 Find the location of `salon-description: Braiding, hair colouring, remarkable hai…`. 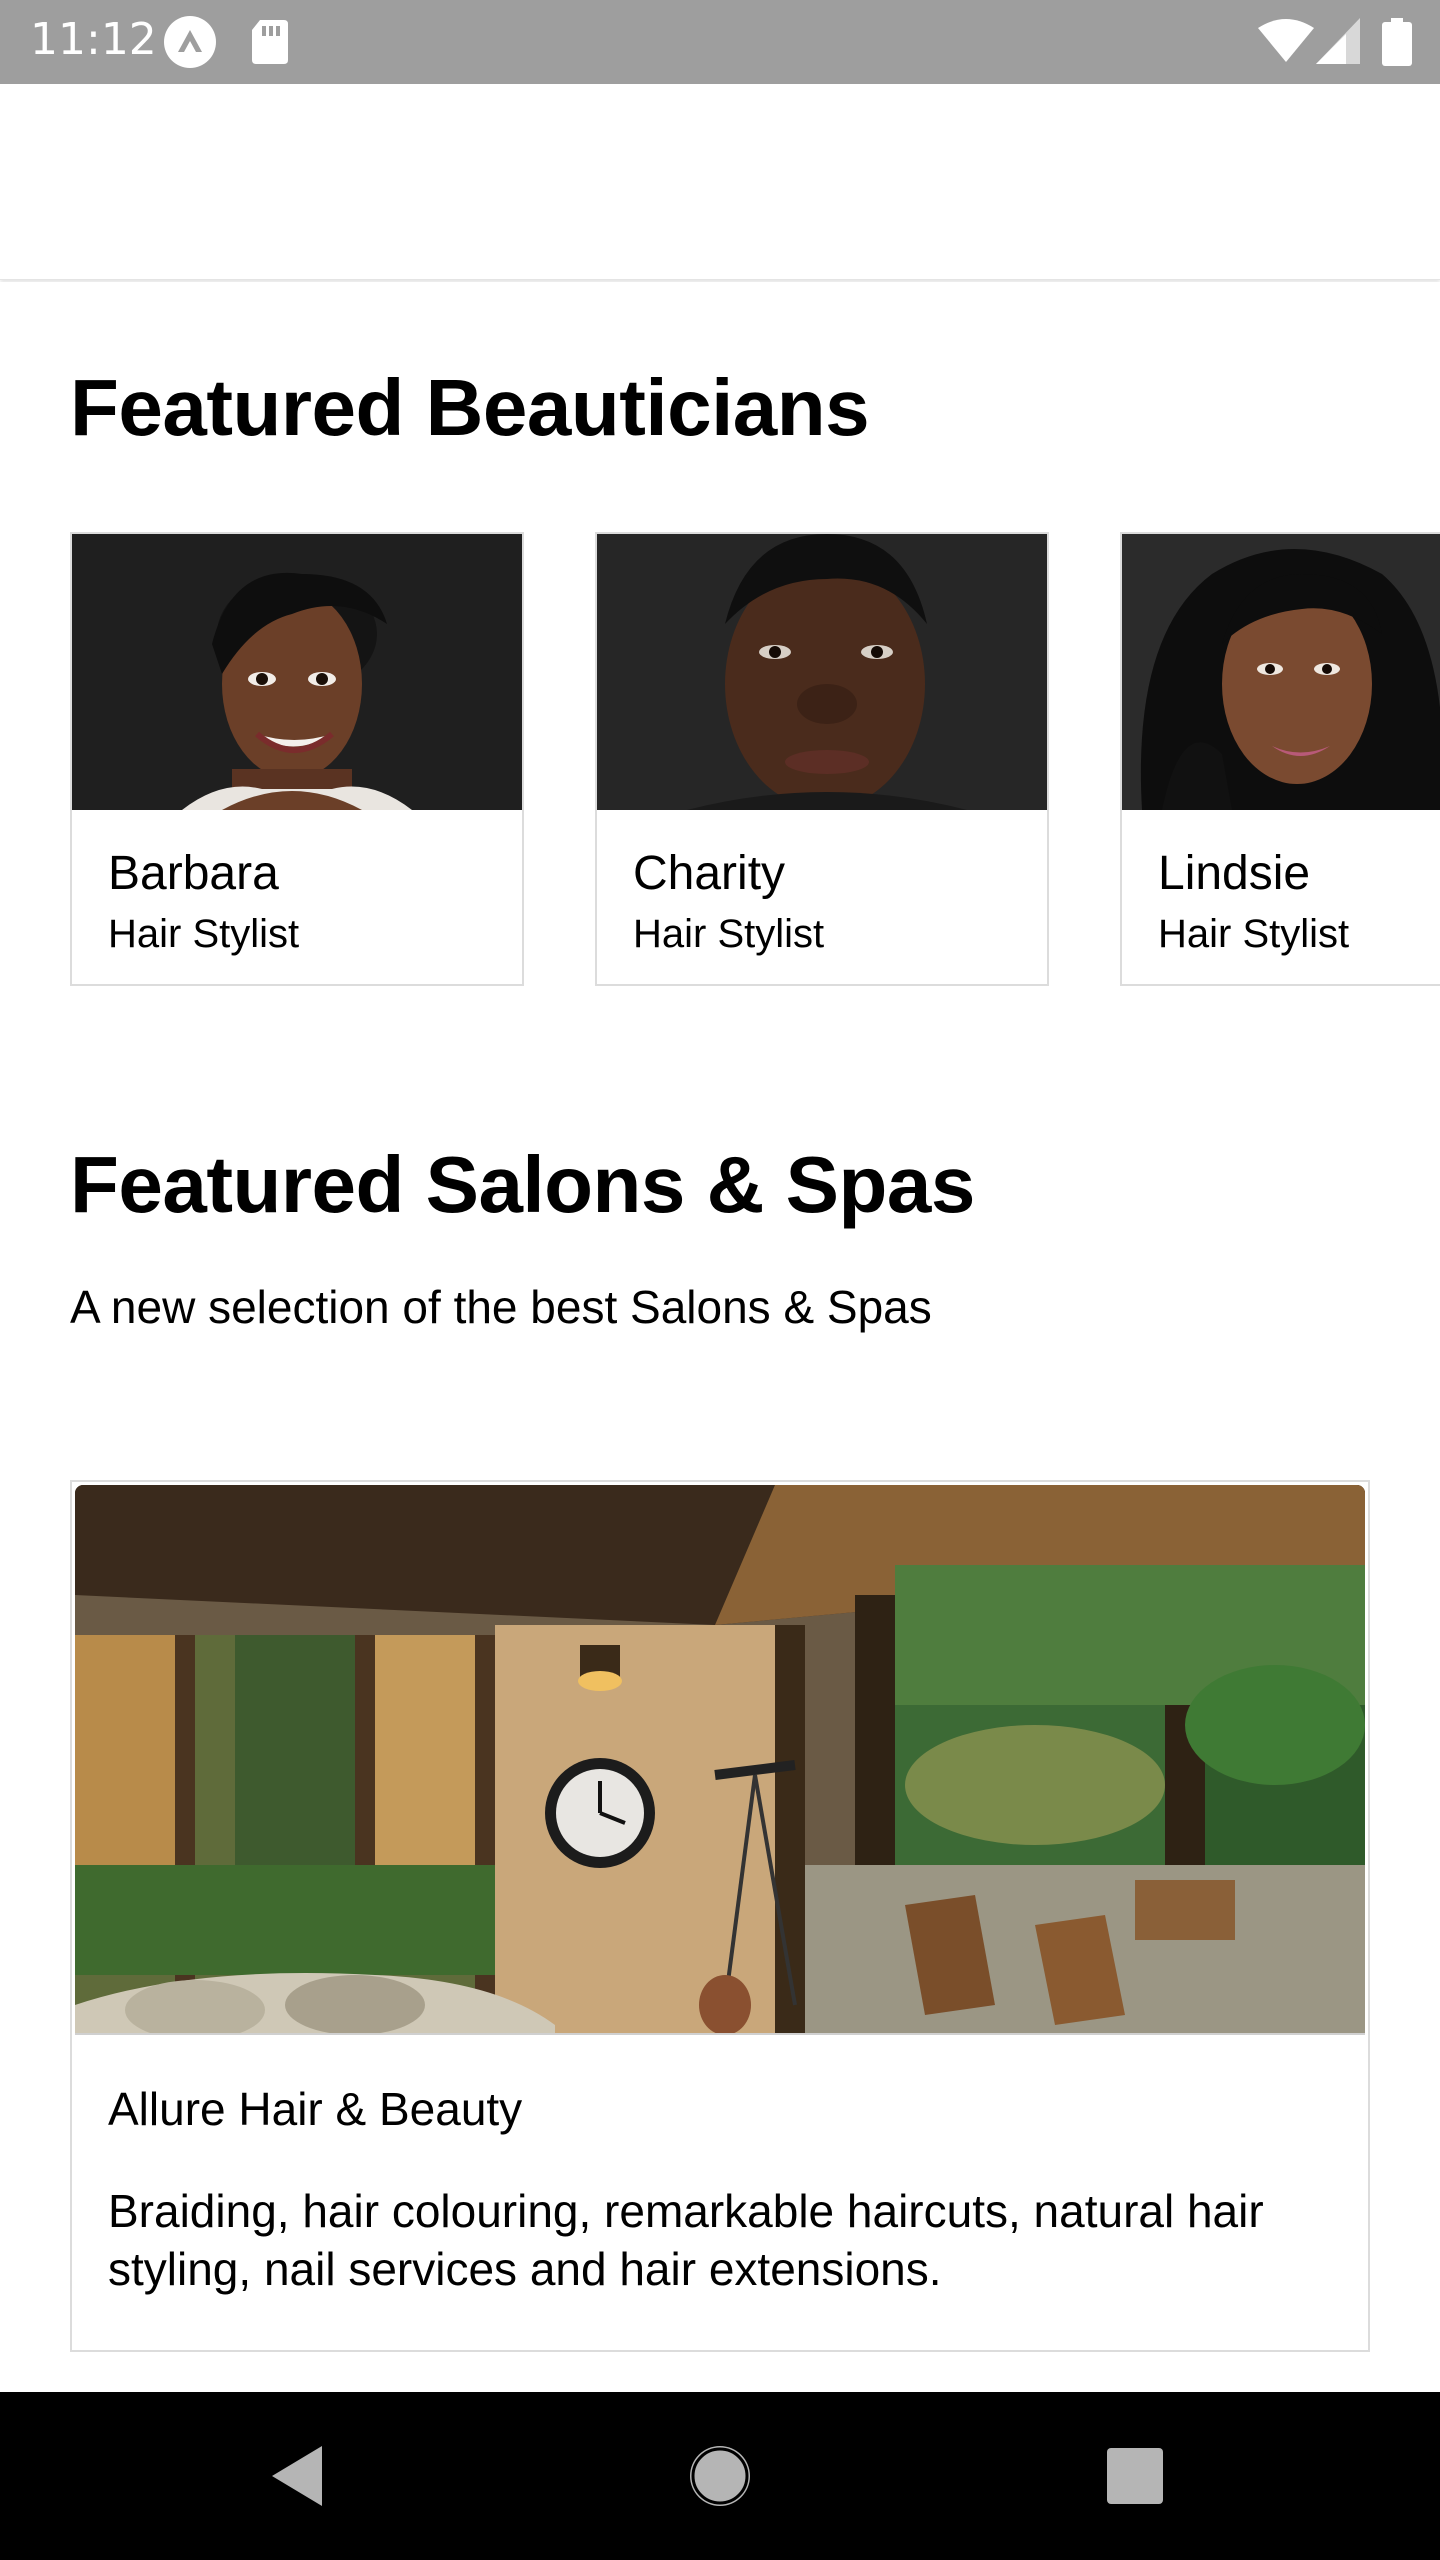

salon-description: Braiding, hair colouring, remarkable hai… is located at coordinates (686, 2240).